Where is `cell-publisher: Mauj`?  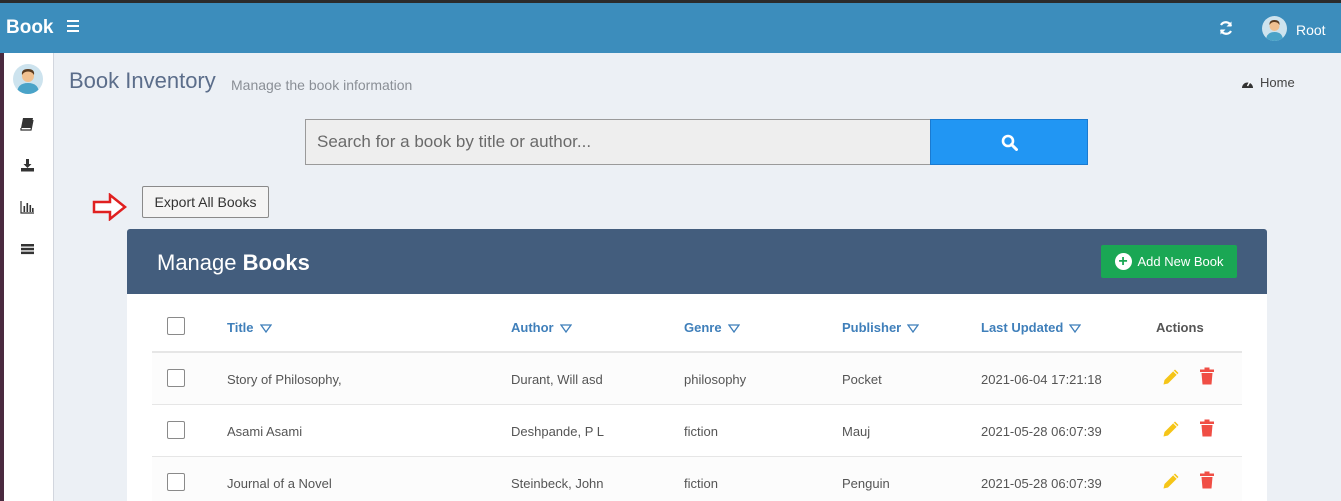 cell-publisher: Mauj is located at coordinates (856, 431).